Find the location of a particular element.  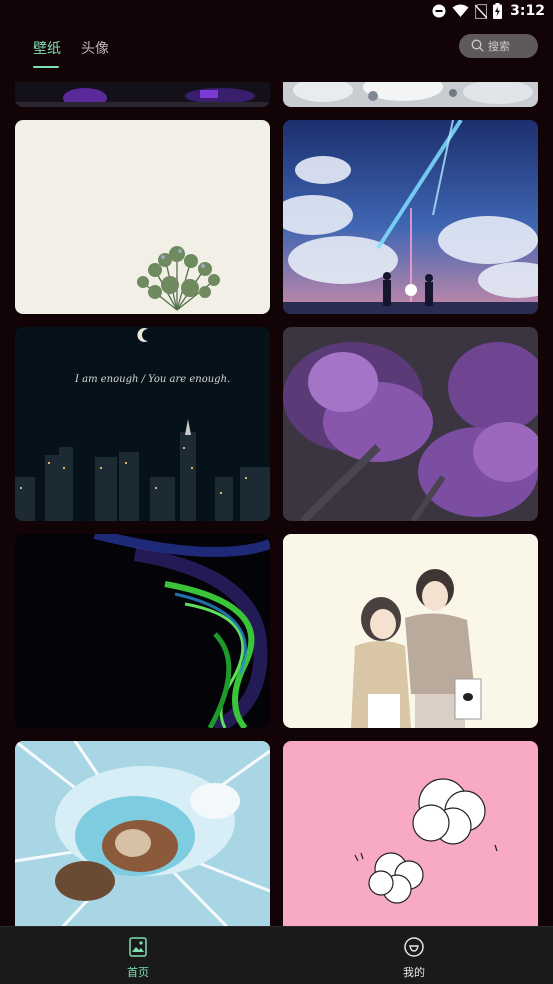

wallpaper-caption: I am enough / You are enough. is located at coordinates (152, 379).